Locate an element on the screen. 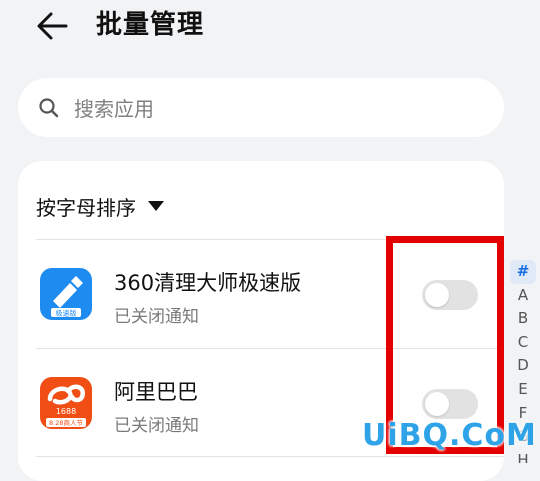 Image resolution: width=540 pixels, height=481 pixels. search-input is located at coordinates (274, 108).